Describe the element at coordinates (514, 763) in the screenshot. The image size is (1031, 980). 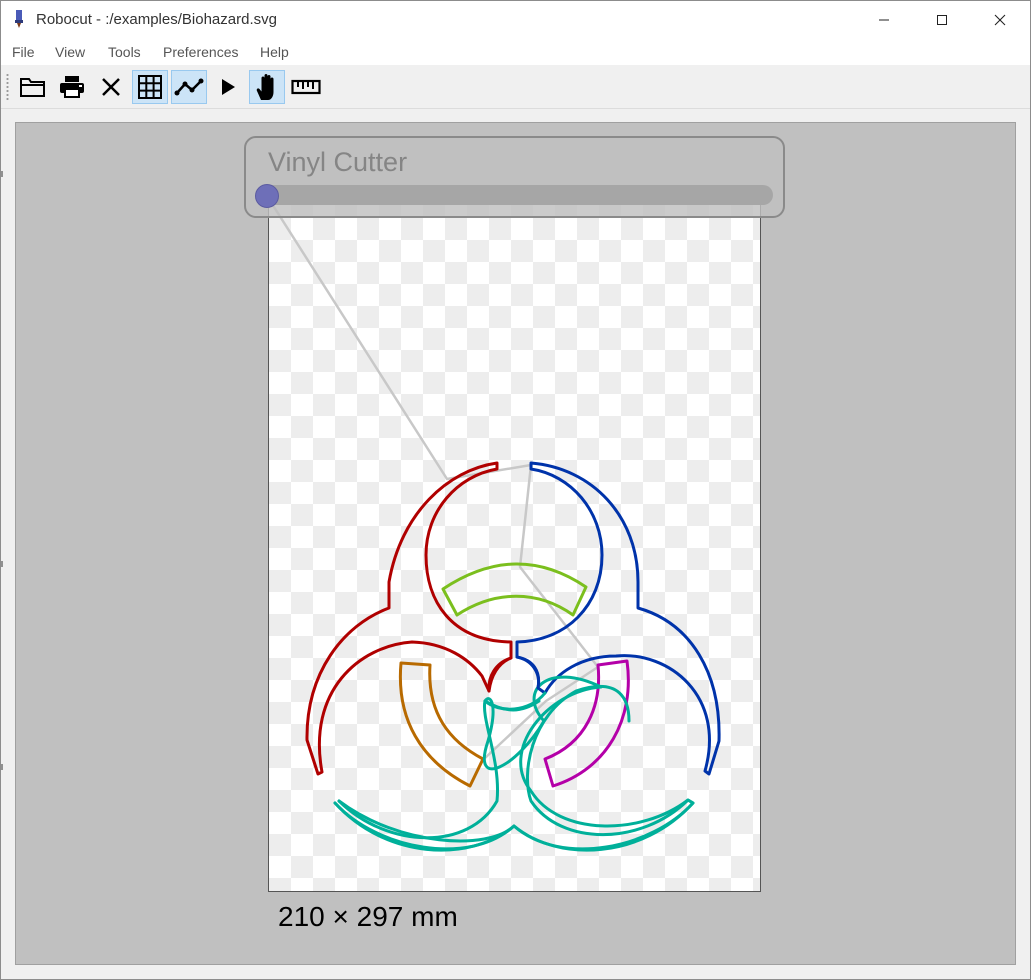
I see `teal-cut-path` at that location.